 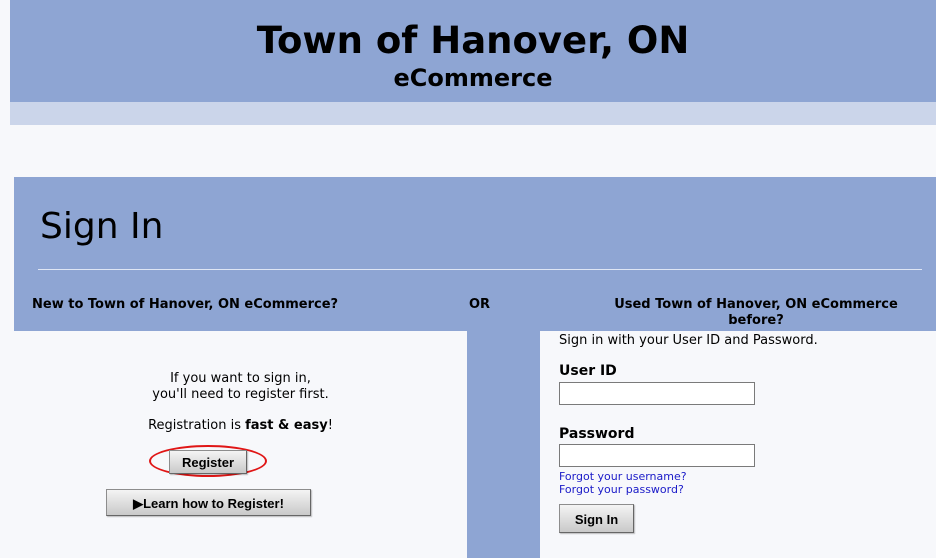 I want to click on or-divider-bar, so click(x=503, y=444).